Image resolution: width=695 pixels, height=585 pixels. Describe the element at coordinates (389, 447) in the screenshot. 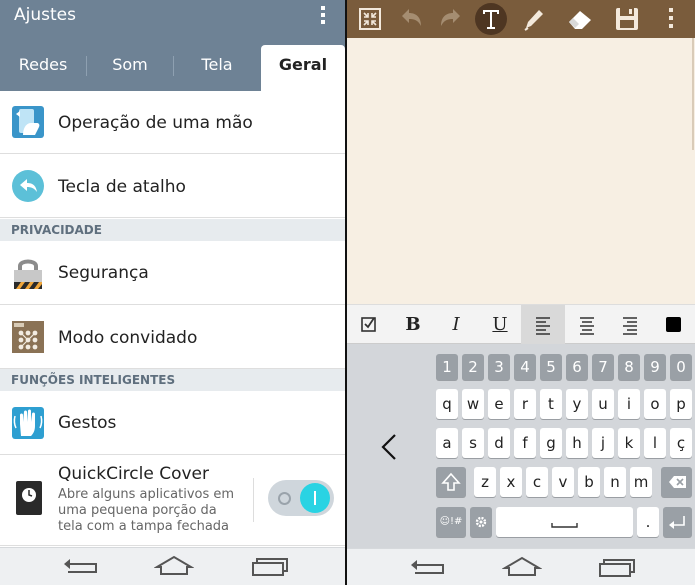

I see `chevron-left-icon` at that location.